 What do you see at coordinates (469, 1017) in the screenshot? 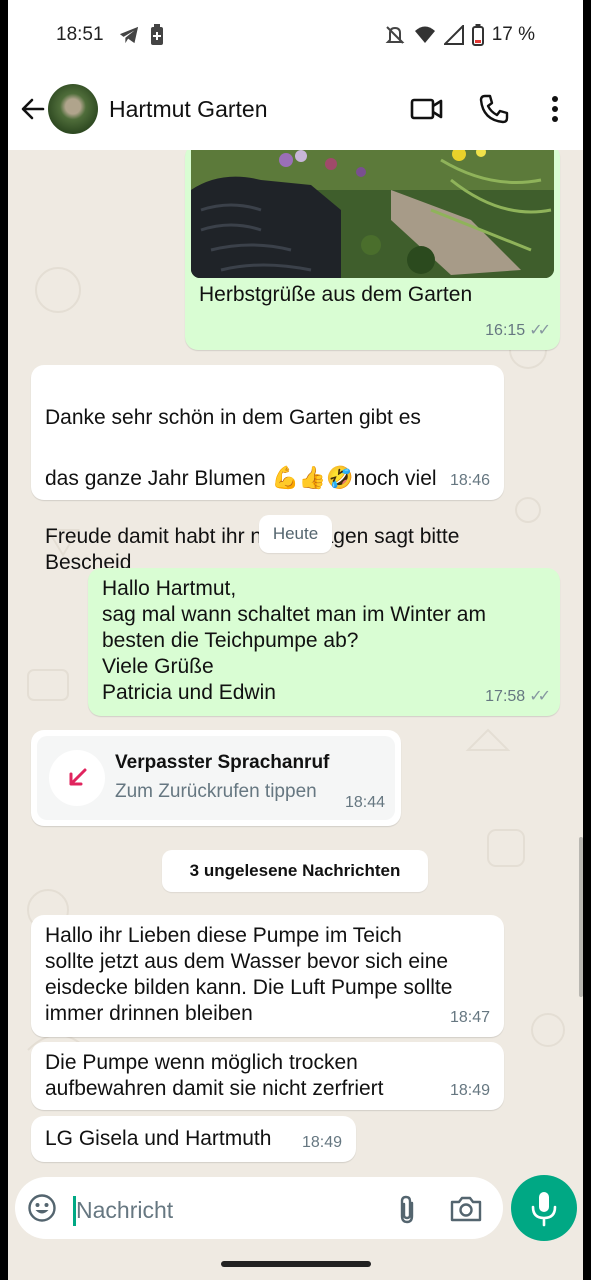
I see `message-time: 18:47` at bounding box center [469, 1017].